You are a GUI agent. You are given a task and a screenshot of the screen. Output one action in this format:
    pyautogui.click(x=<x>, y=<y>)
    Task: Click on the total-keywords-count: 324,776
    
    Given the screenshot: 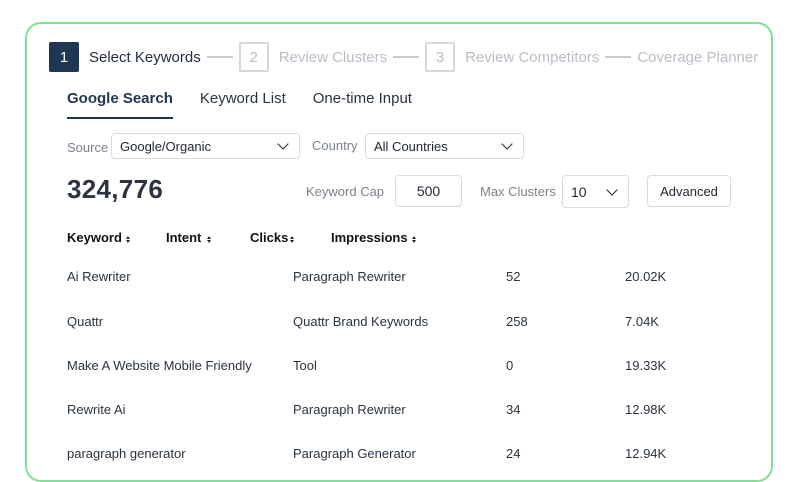 What is the action you would take?
    pyautogui.click(x=115, y=189)
    